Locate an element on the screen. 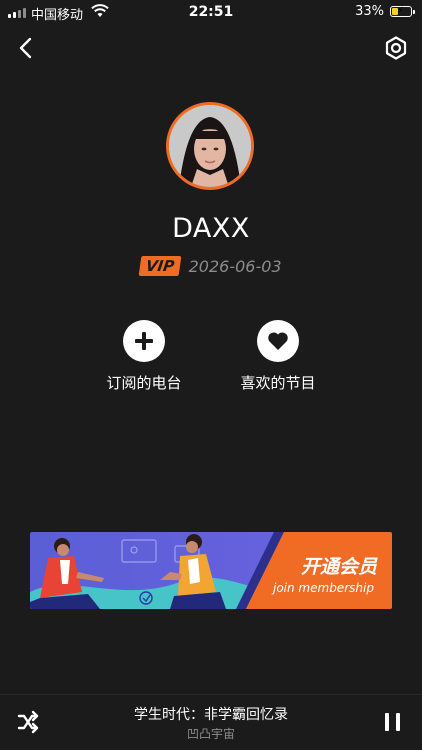 The width and height of the screenshot is (422, 750). membership-title: 开通会员 is located at coordinates (339, 567).